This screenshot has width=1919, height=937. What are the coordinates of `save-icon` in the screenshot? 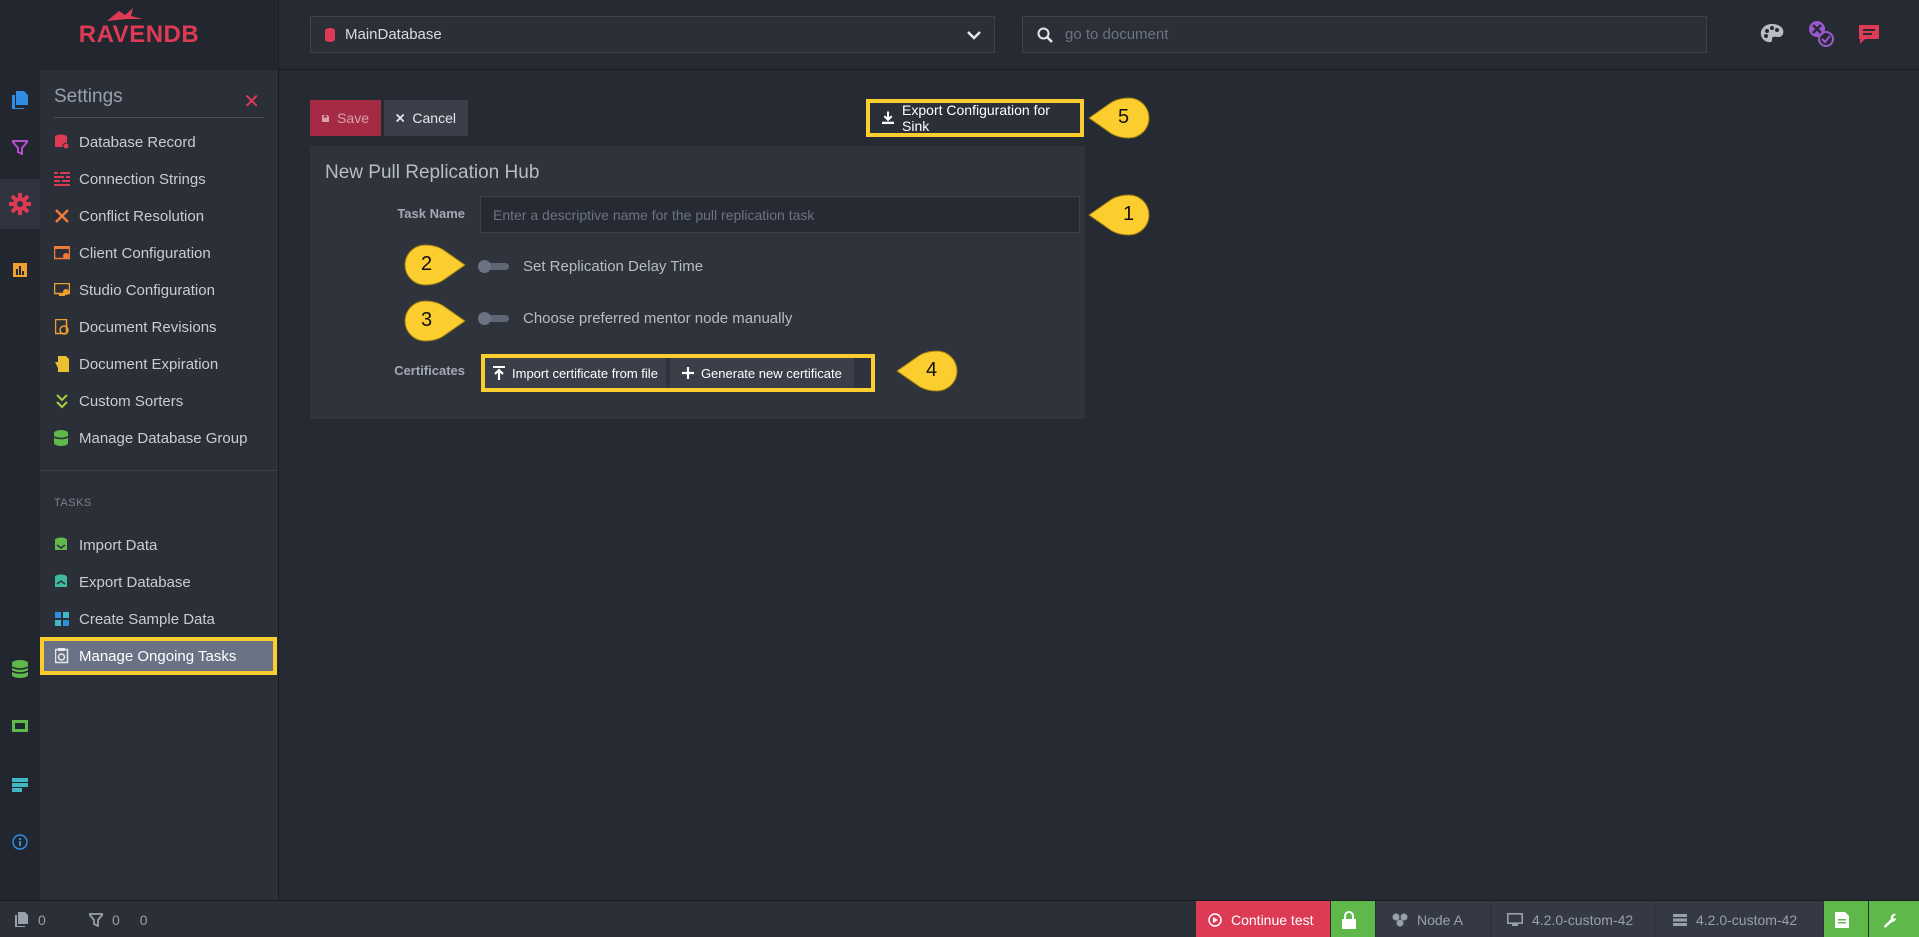 It's located at (326, 118).